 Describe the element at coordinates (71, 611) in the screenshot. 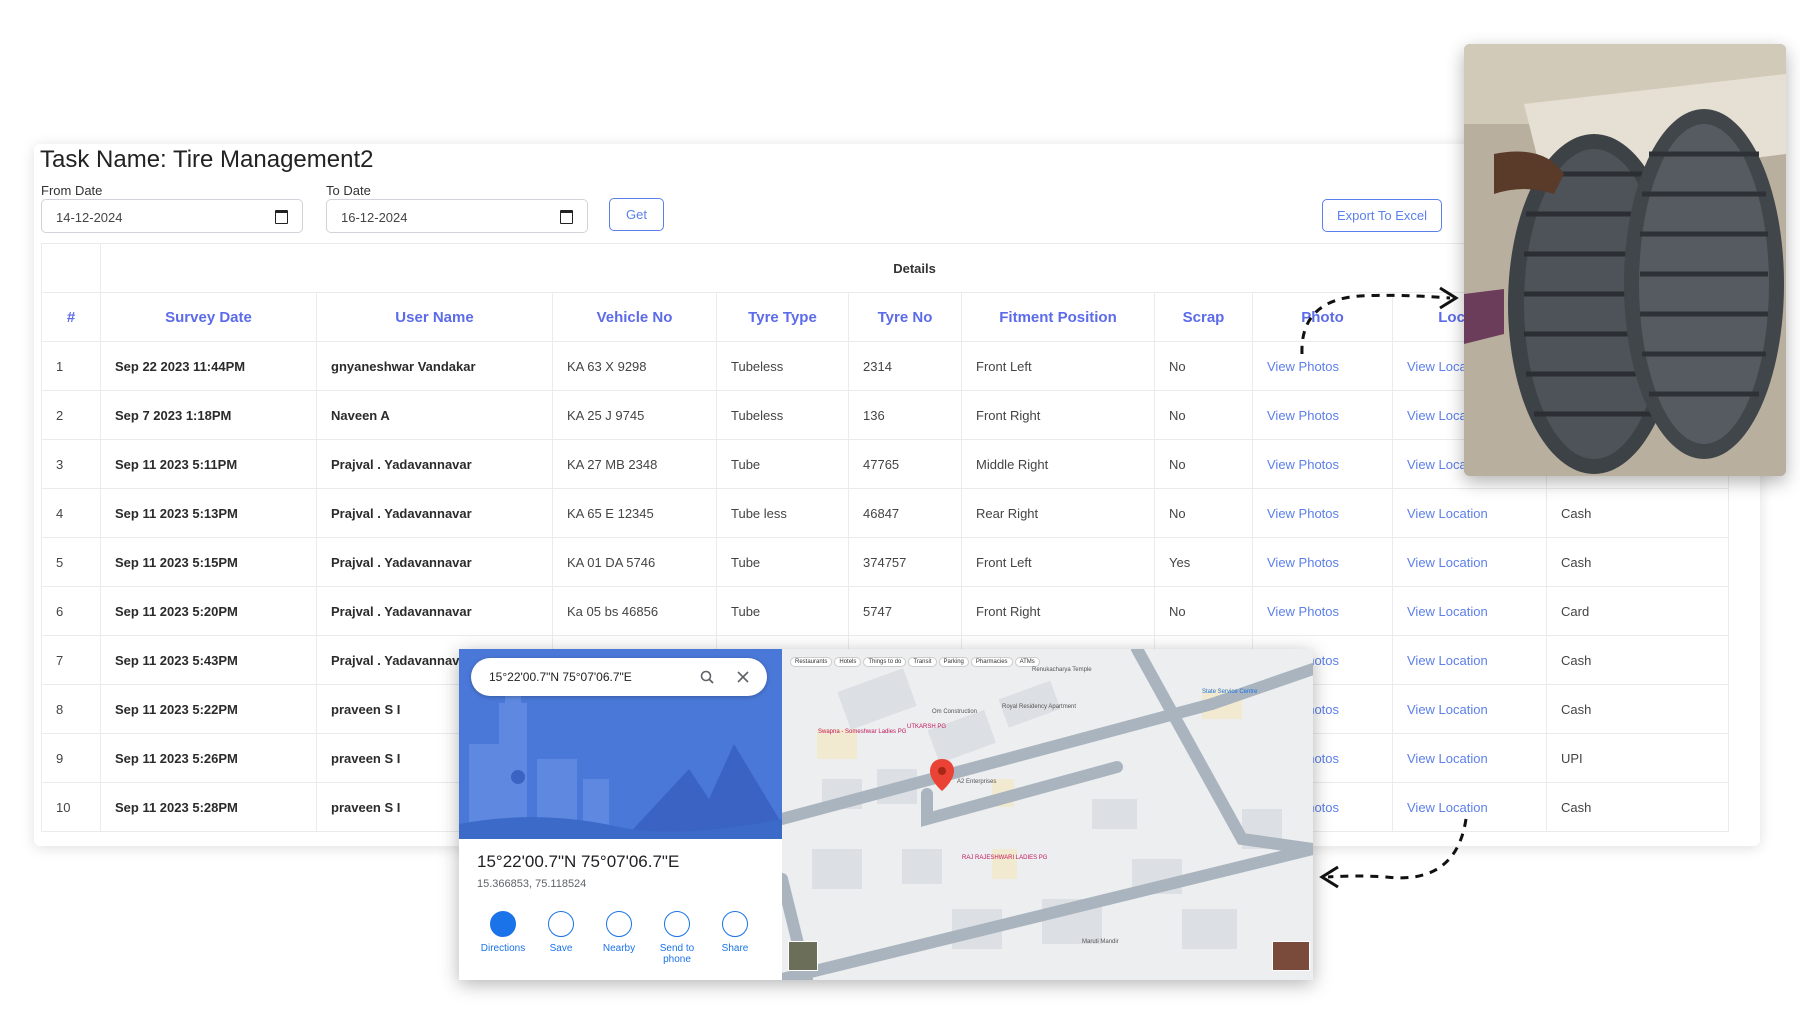

I see `row-number: 6` at that location.